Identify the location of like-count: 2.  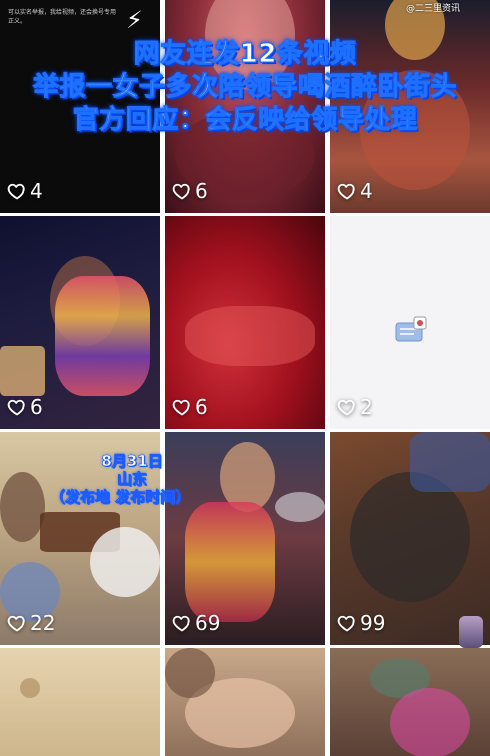
(355, 407).